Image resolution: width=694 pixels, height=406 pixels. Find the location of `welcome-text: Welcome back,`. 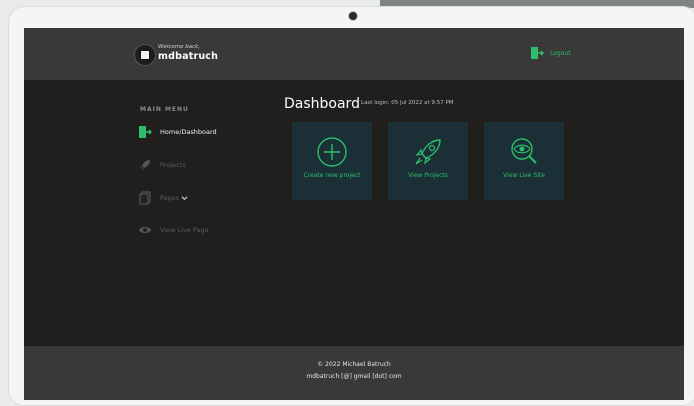

welcome-text: Welcome back, is located at coordinates (179, 47).